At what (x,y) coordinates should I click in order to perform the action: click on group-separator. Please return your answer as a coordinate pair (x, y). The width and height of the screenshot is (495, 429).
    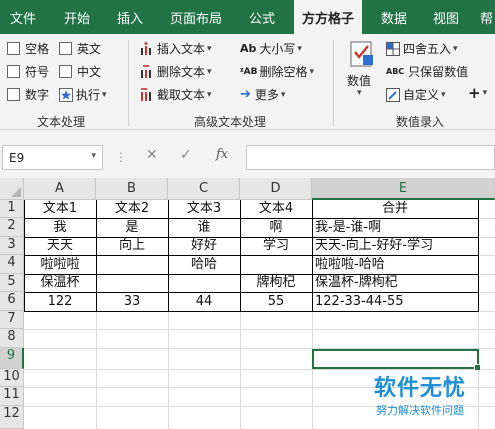
    Looking at the image, I should click on (333, 83).